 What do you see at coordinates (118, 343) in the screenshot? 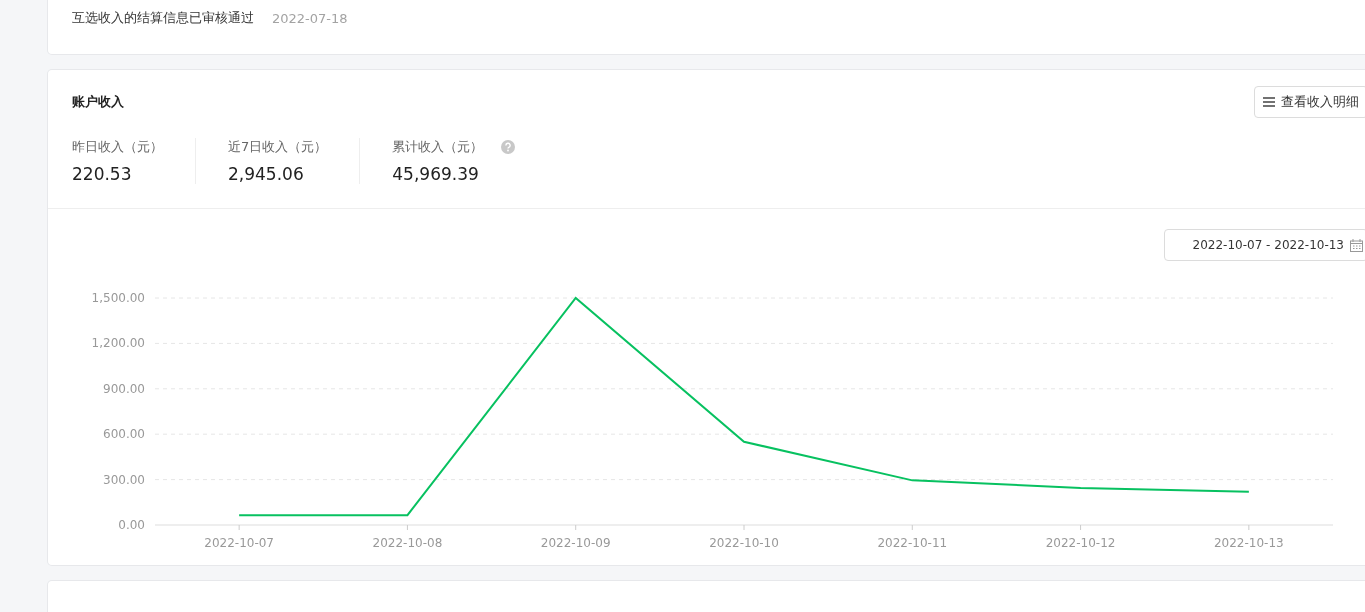
I see `y-axis-label: 1,200.00` at bounding box center [118, 343].